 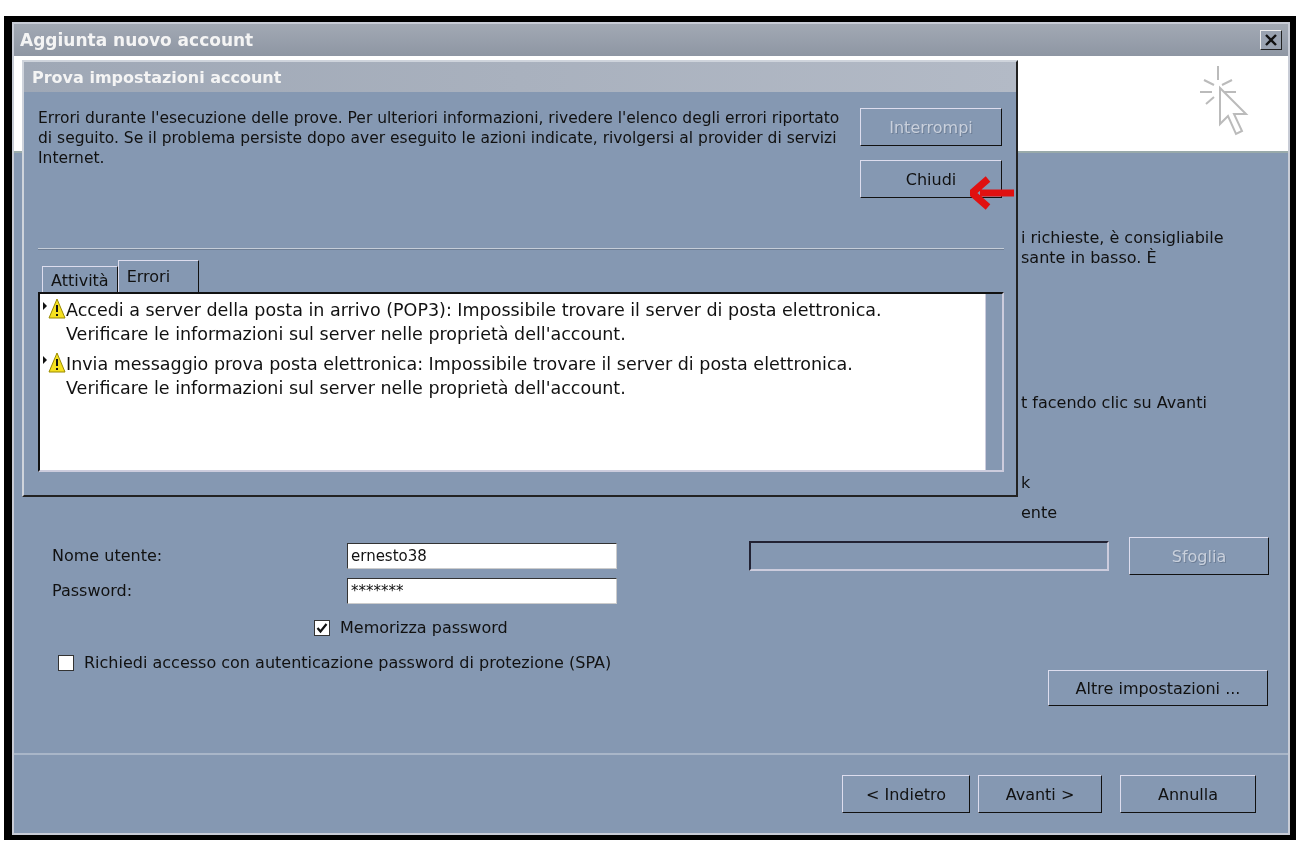 I want to click on nav-button: Annulla, so click(x=1188, y=794).